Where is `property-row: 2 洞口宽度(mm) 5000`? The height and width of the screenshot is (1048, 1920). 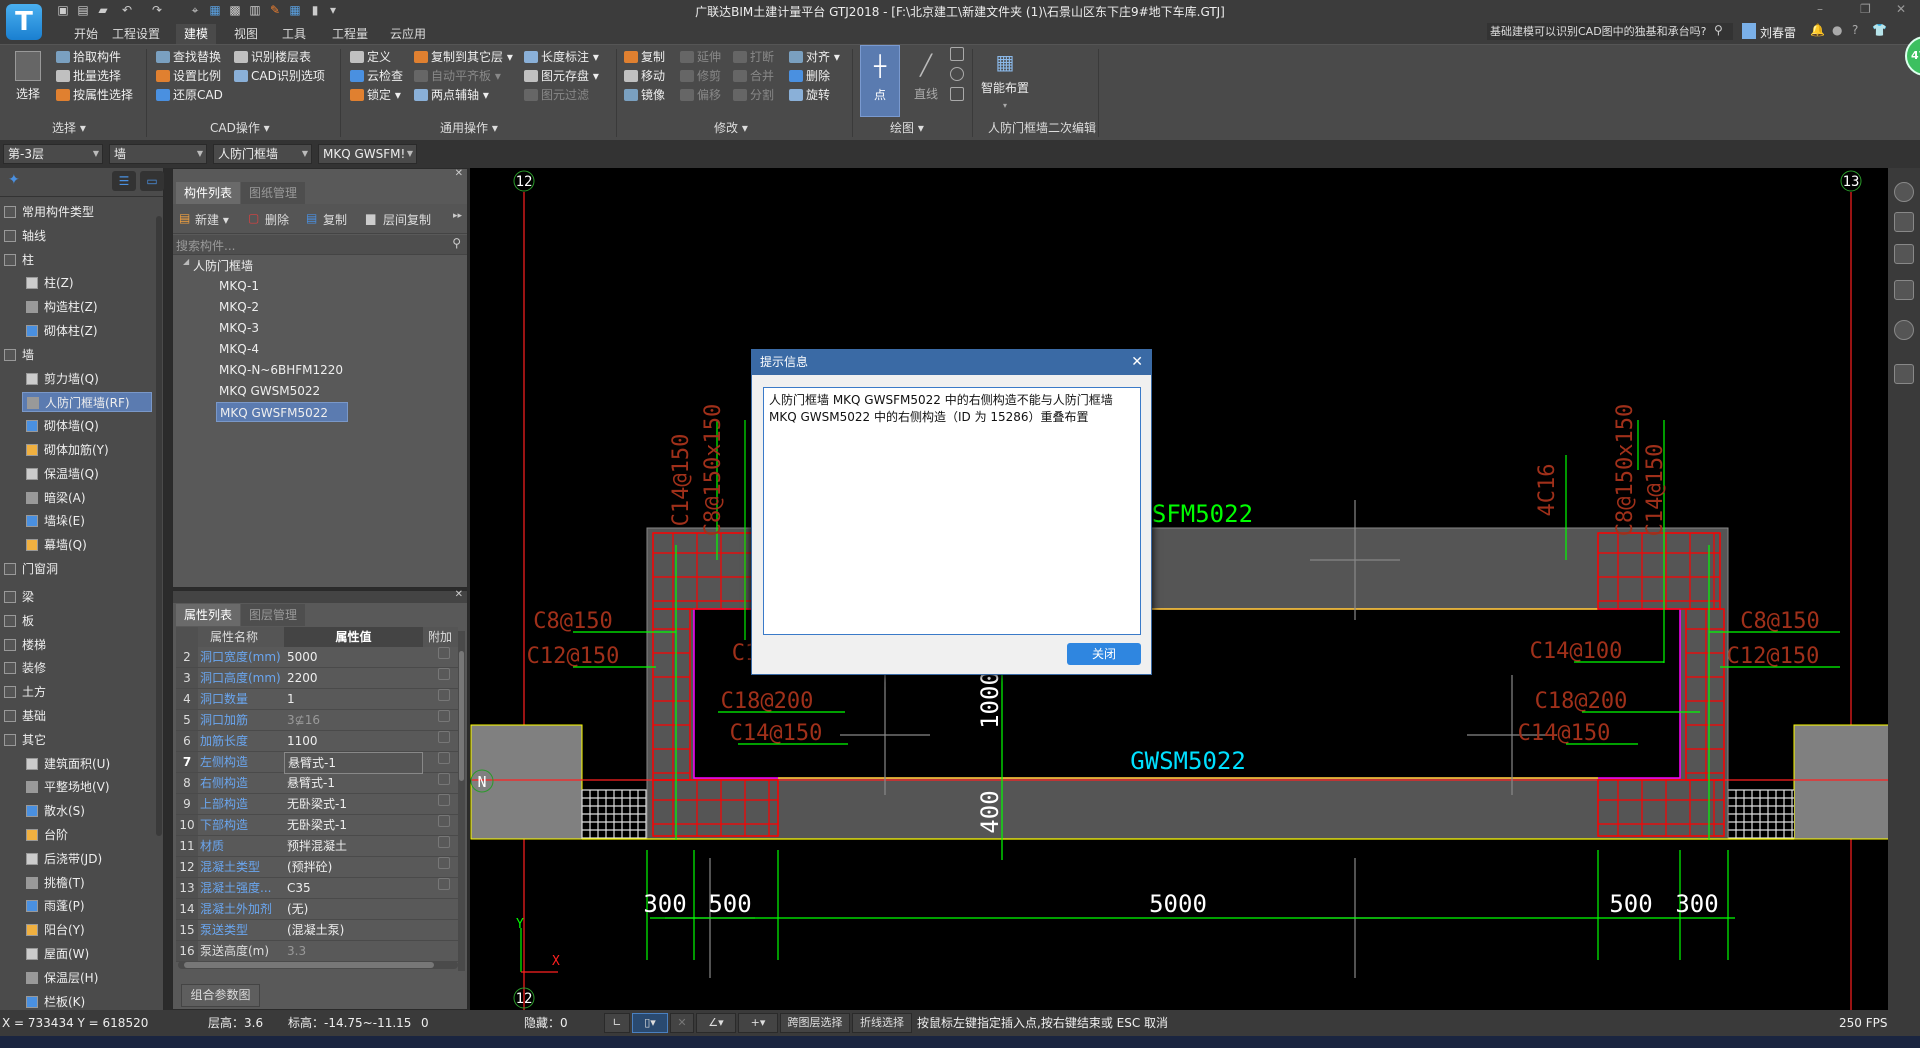 property-row: 2 洞口宽度(mm) 5000 is located at coordinates (317, 657).